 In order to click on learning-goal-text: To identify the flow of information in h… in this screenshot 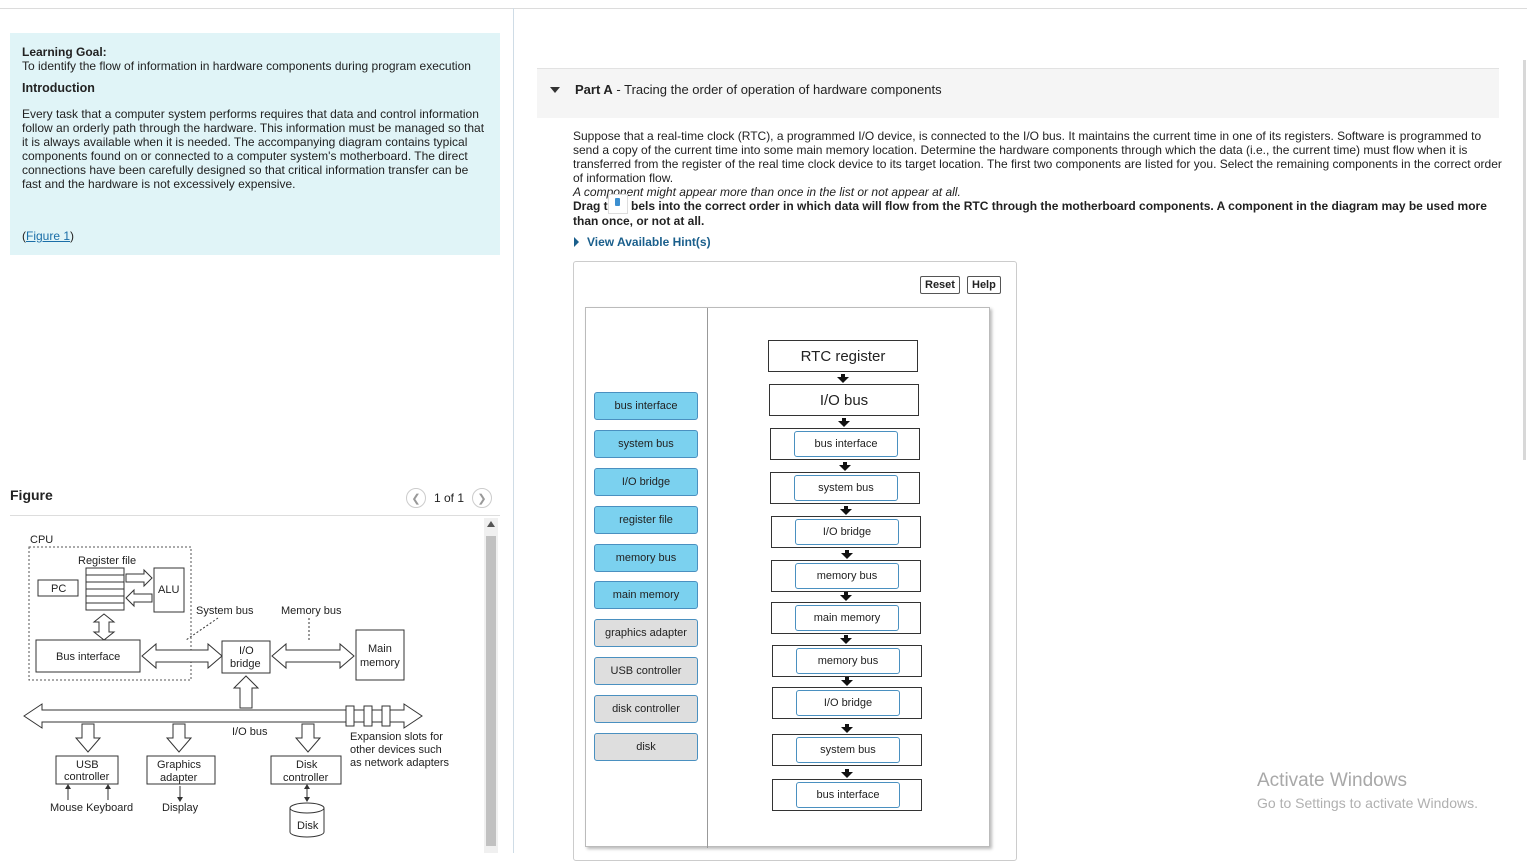, I will do `click(246, 66)`.